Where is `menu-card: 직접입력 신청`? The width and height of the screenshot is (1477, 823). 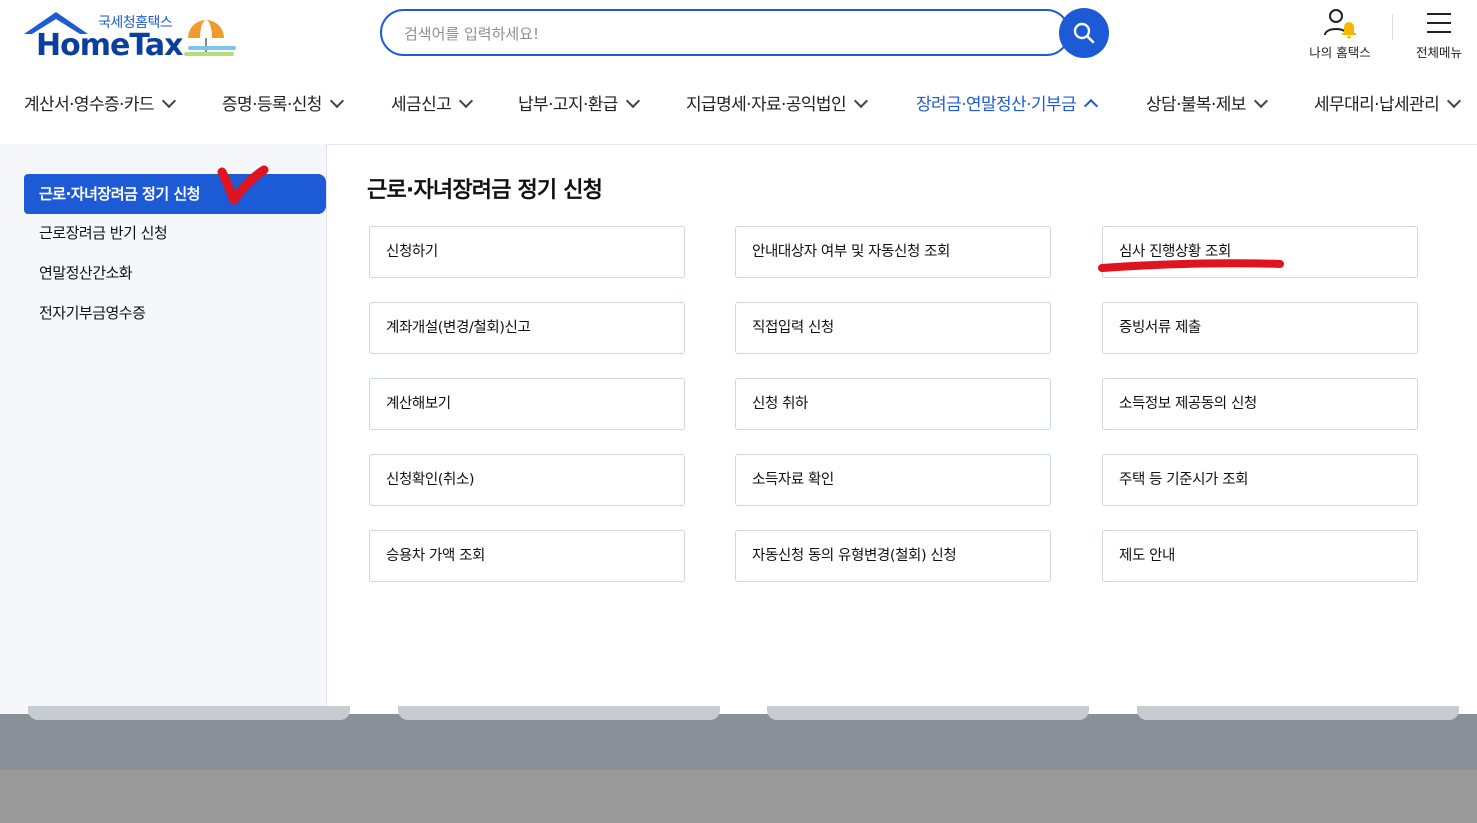 menu-card: 직접입력 신청 is located at coordinates (893, 328).